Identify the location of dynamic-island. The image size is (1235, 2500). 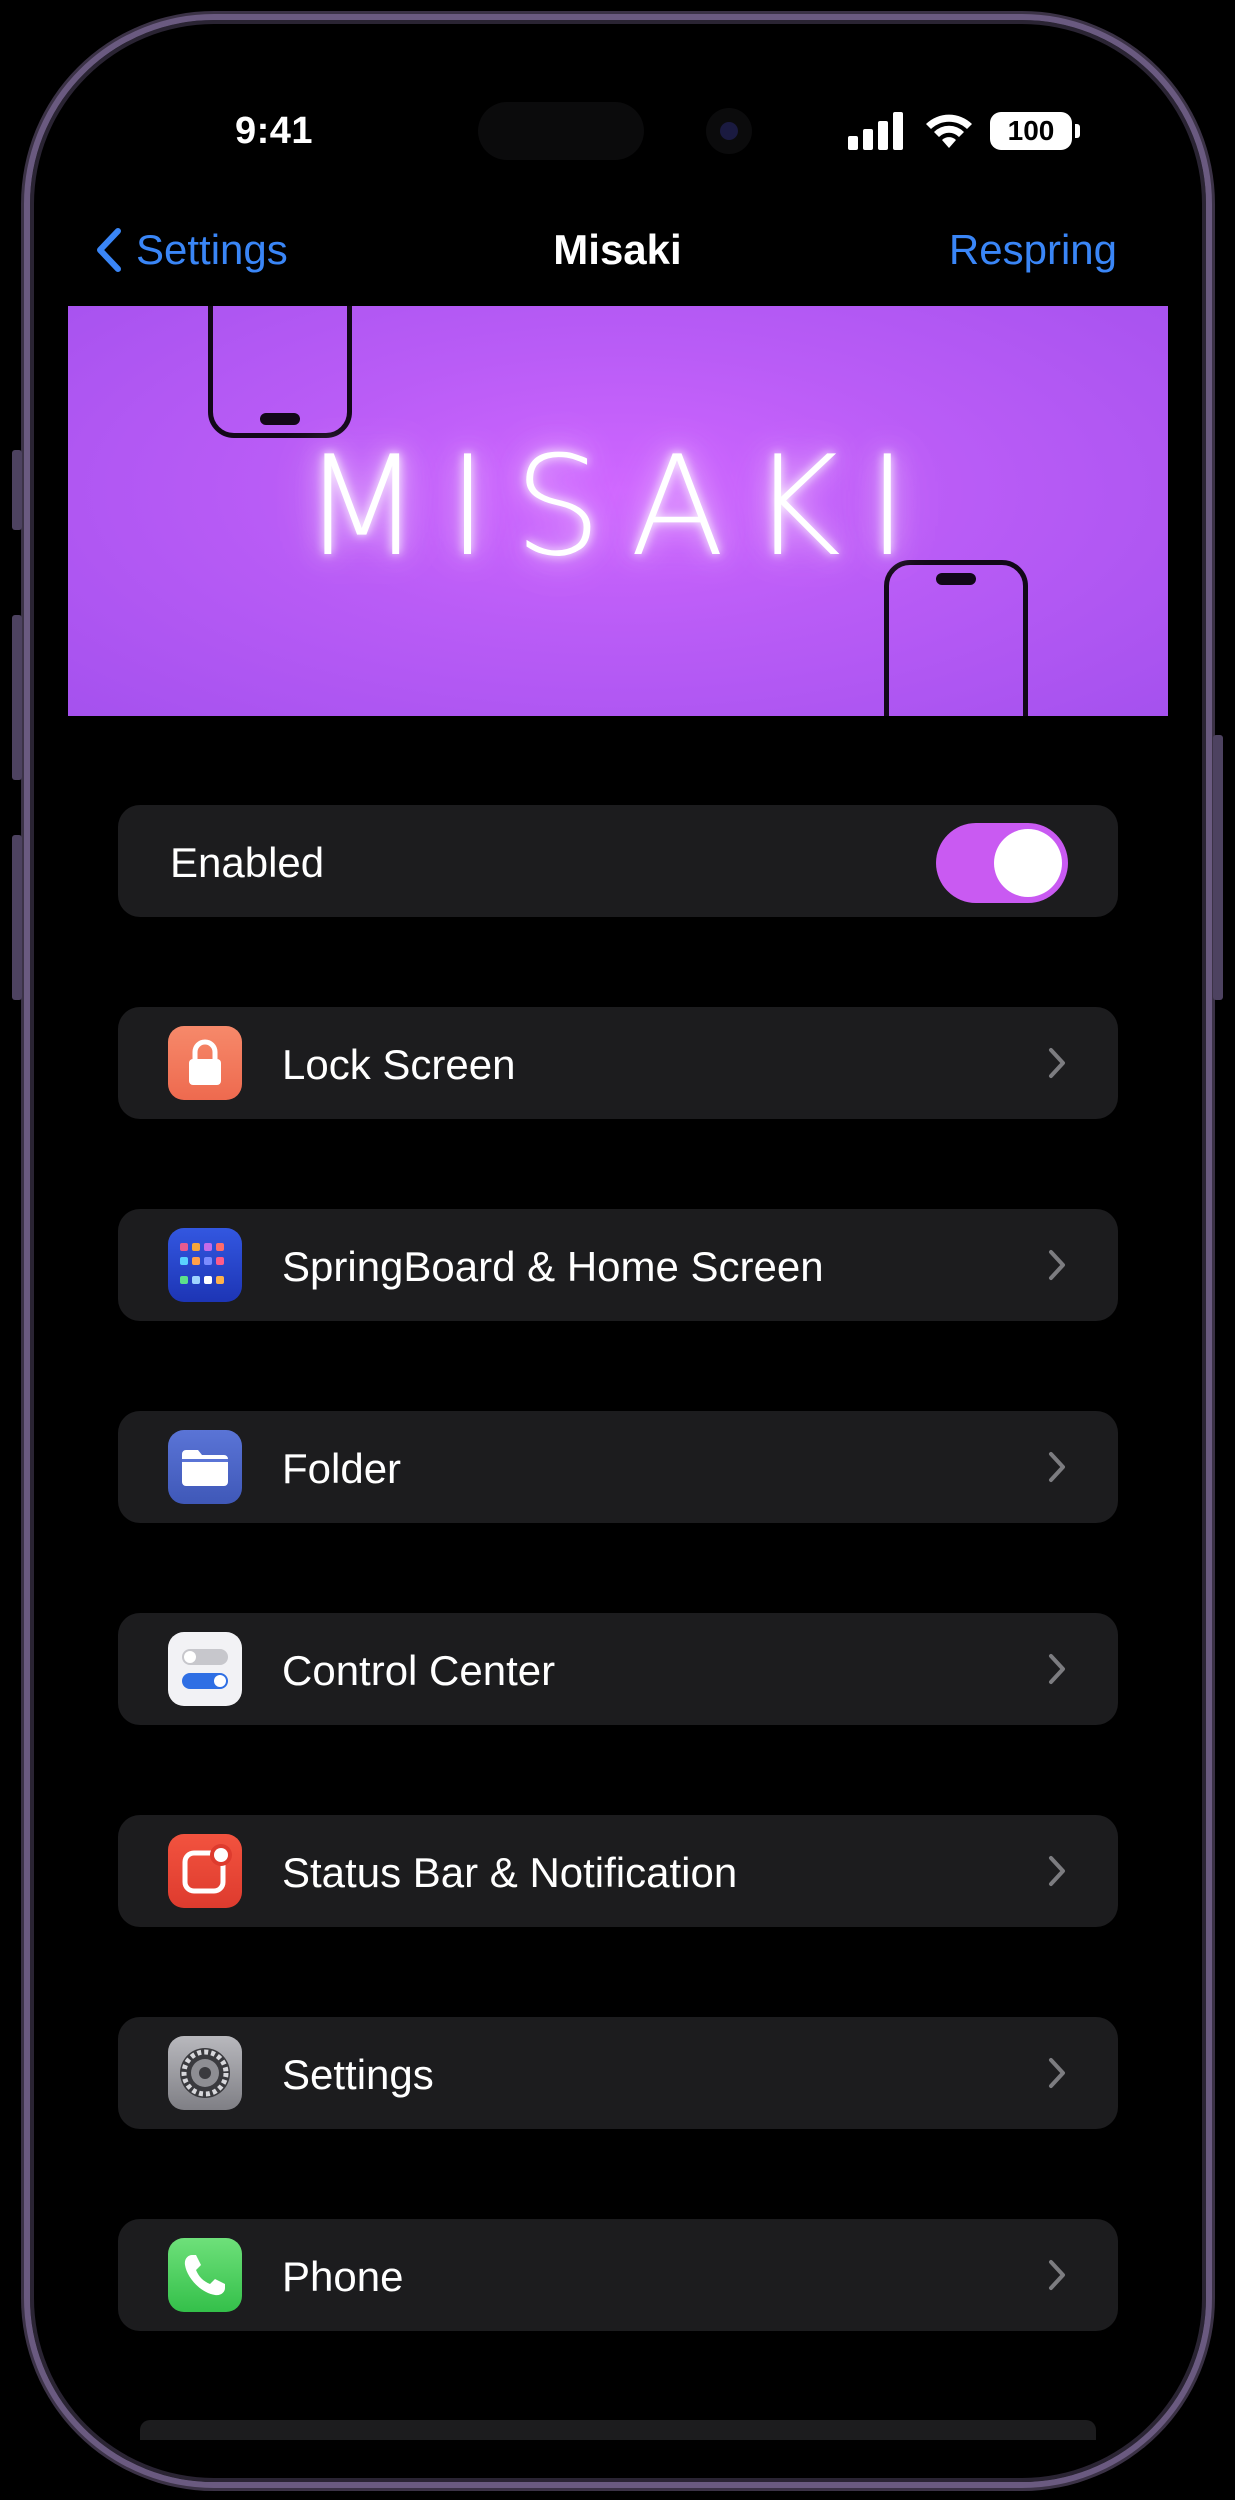
(561, 131).